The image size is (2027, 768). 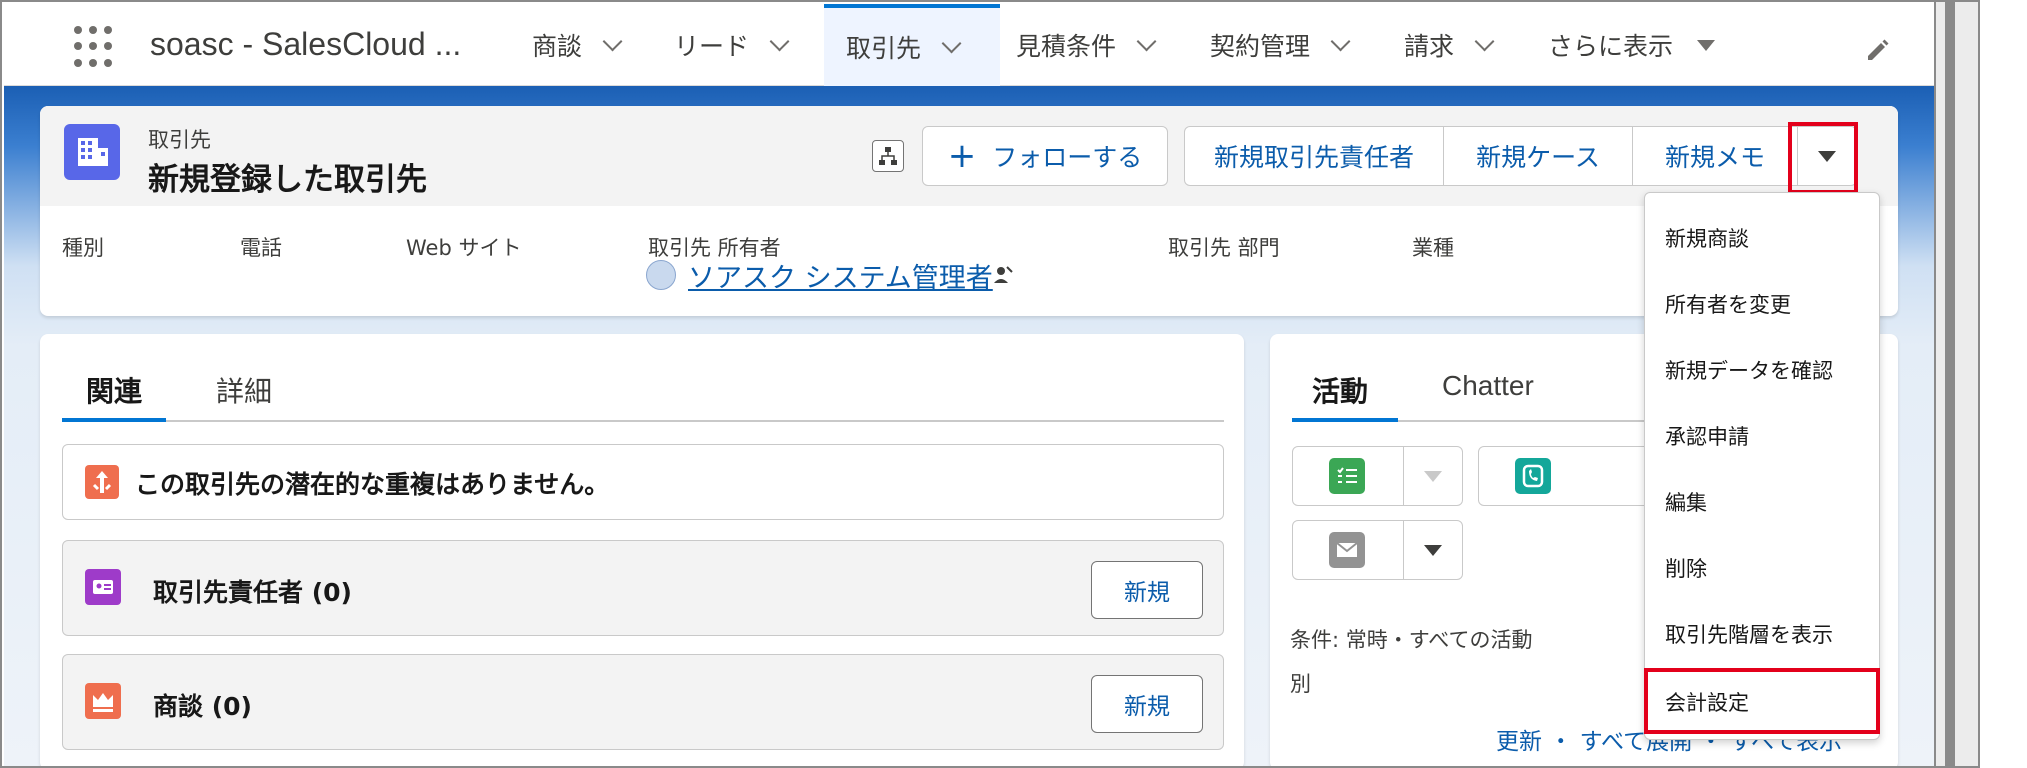 I want to click on account-object-icon, so click(x=92, y=152).